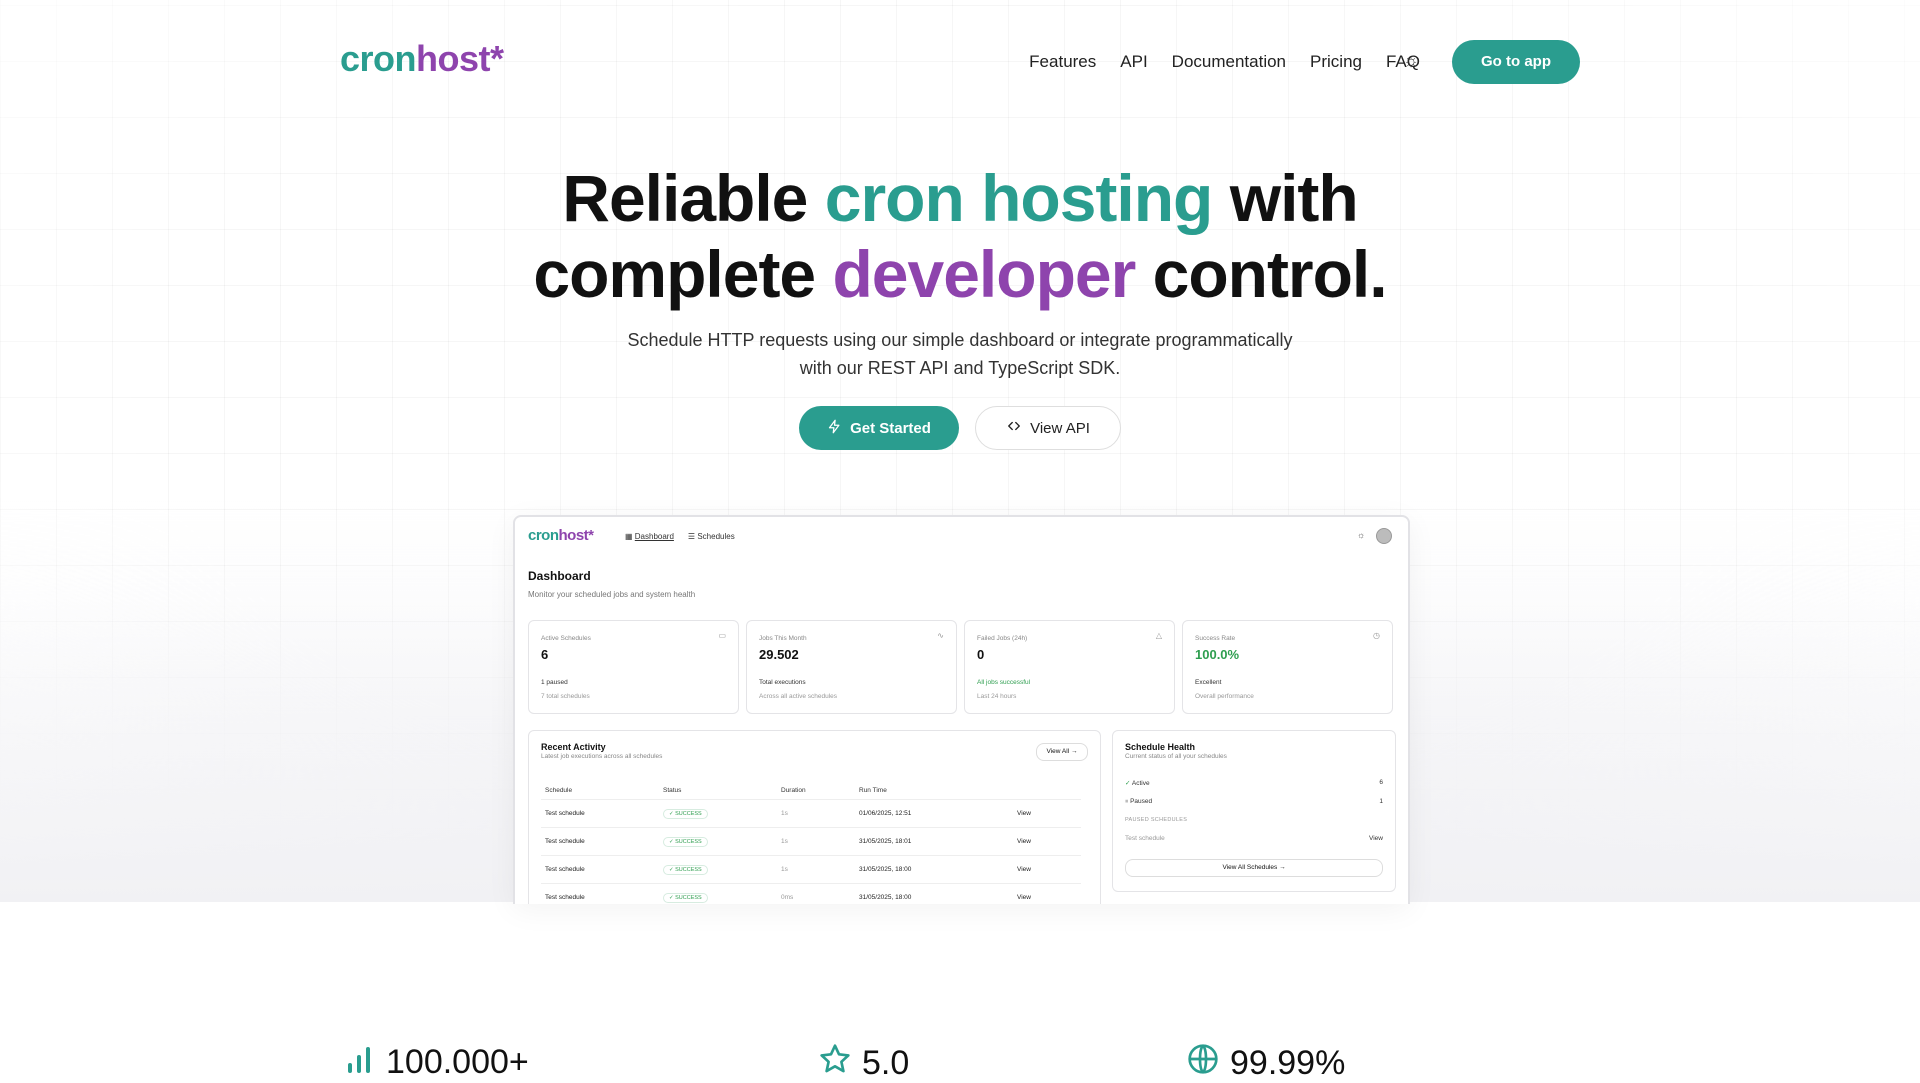 This screenshot has height=1083, width=1920. Describe the element at coordinates (1062, 62) in the screenshot. I see `nav-features: Features` at that location.